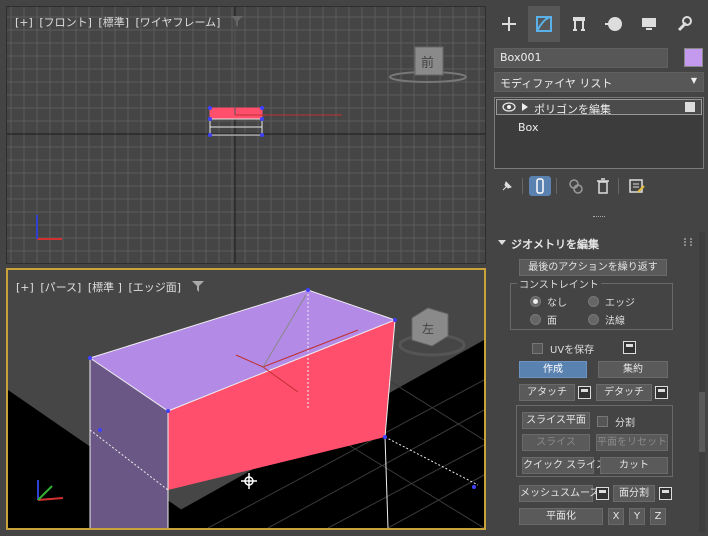  What do you see at coordinates (113, 22) in the screenshot?
I see `viewport-shading-menu: [標準]` at bounding box center [113, 22].